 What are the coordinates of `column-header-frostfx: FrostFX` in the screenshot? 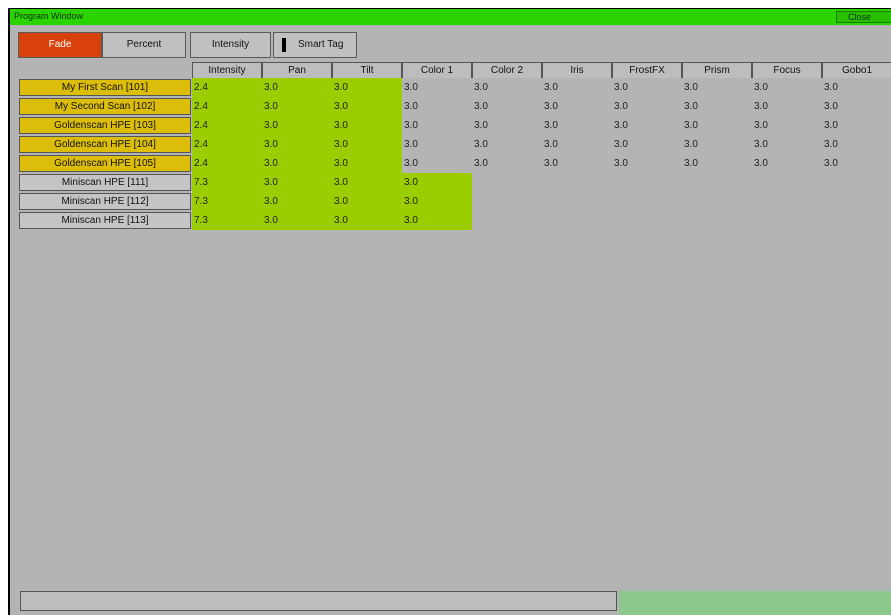 It's located at (647, 70).